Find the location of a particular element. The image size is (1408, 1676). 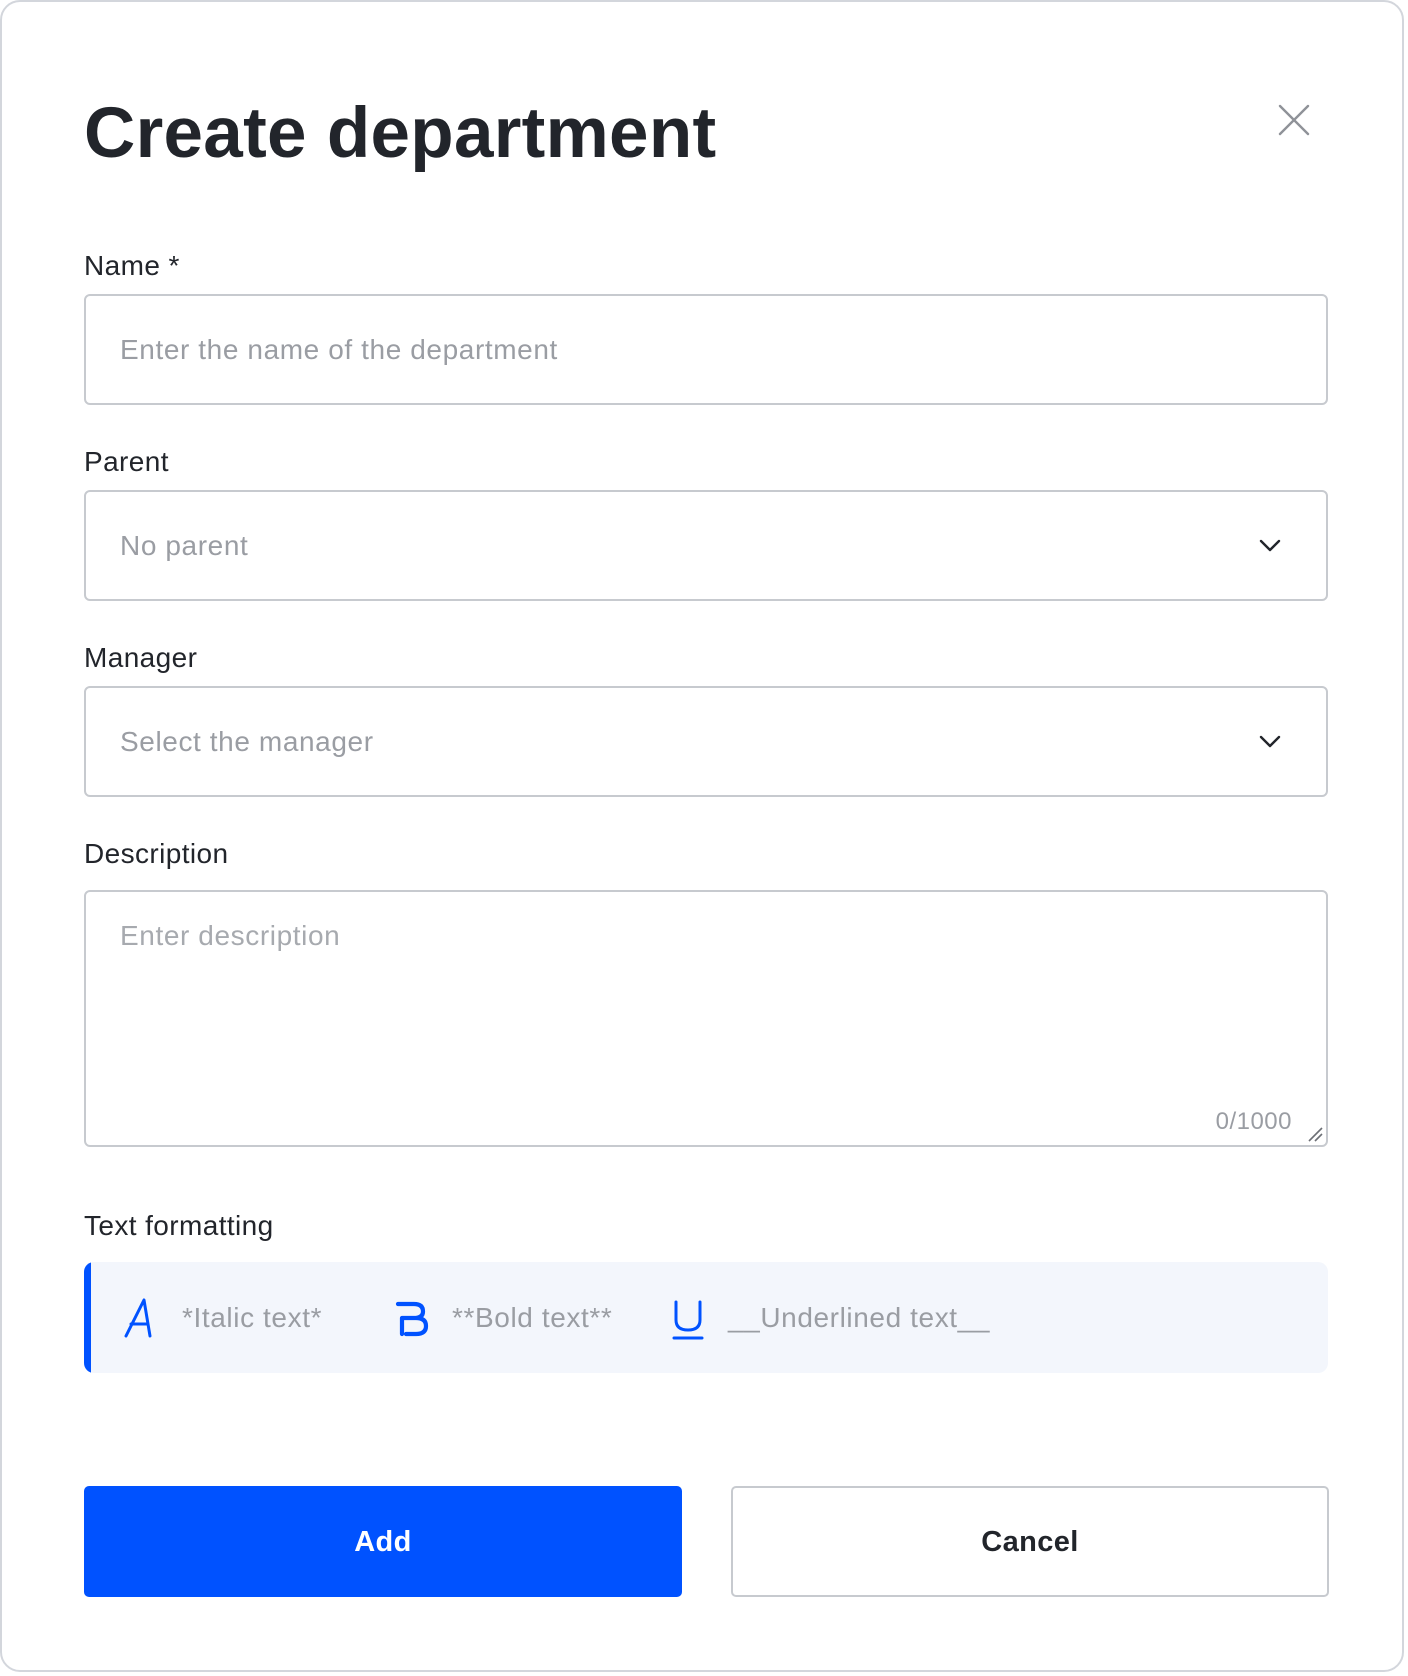

dialog-title: Create department is located at coordinates (400, 133).